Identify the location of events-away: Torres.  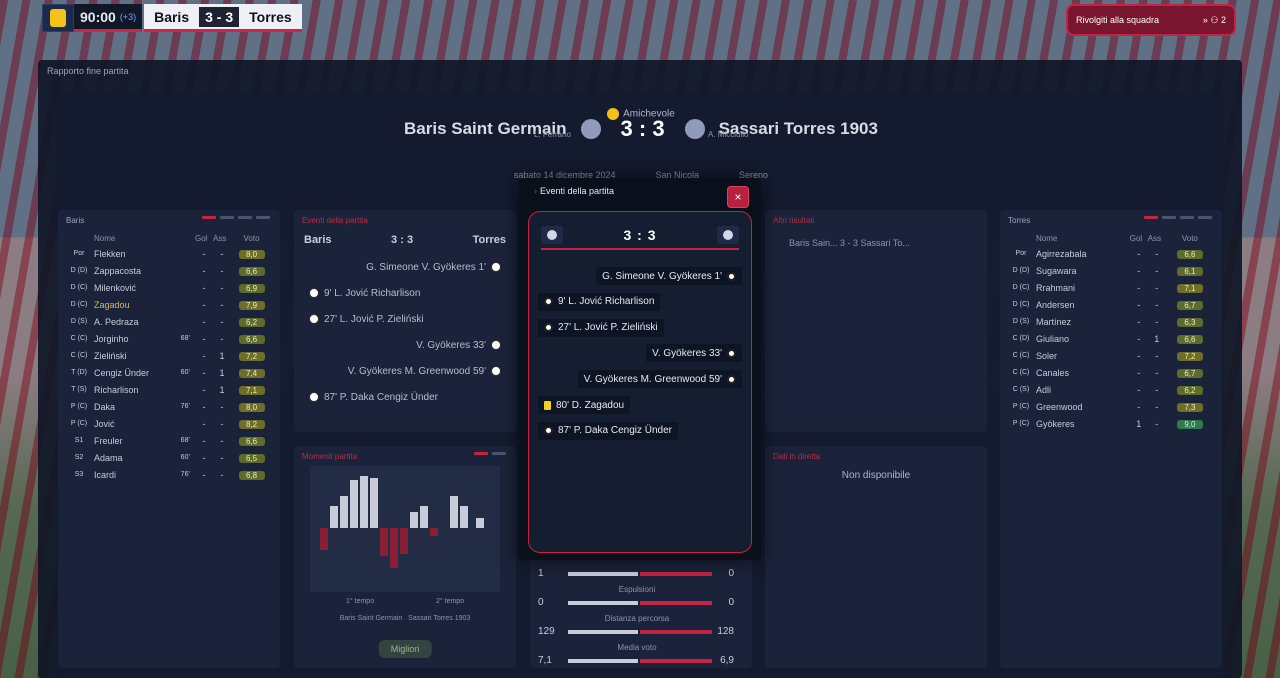
(489, 240).